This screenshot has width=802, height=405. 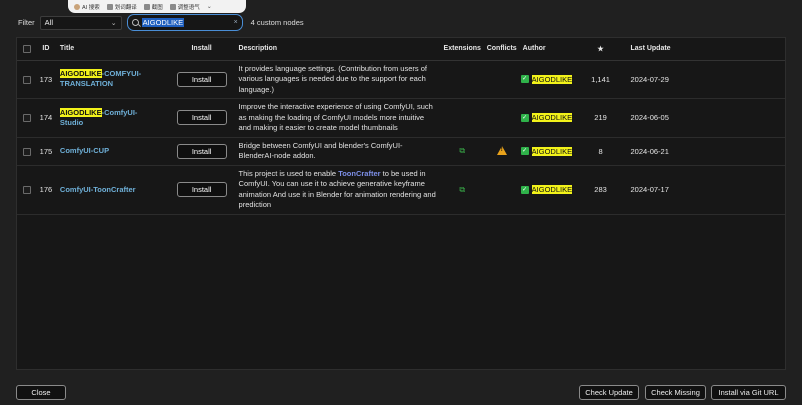 I want to click on screenshot-label: 截图, so click(x=157, y=7).